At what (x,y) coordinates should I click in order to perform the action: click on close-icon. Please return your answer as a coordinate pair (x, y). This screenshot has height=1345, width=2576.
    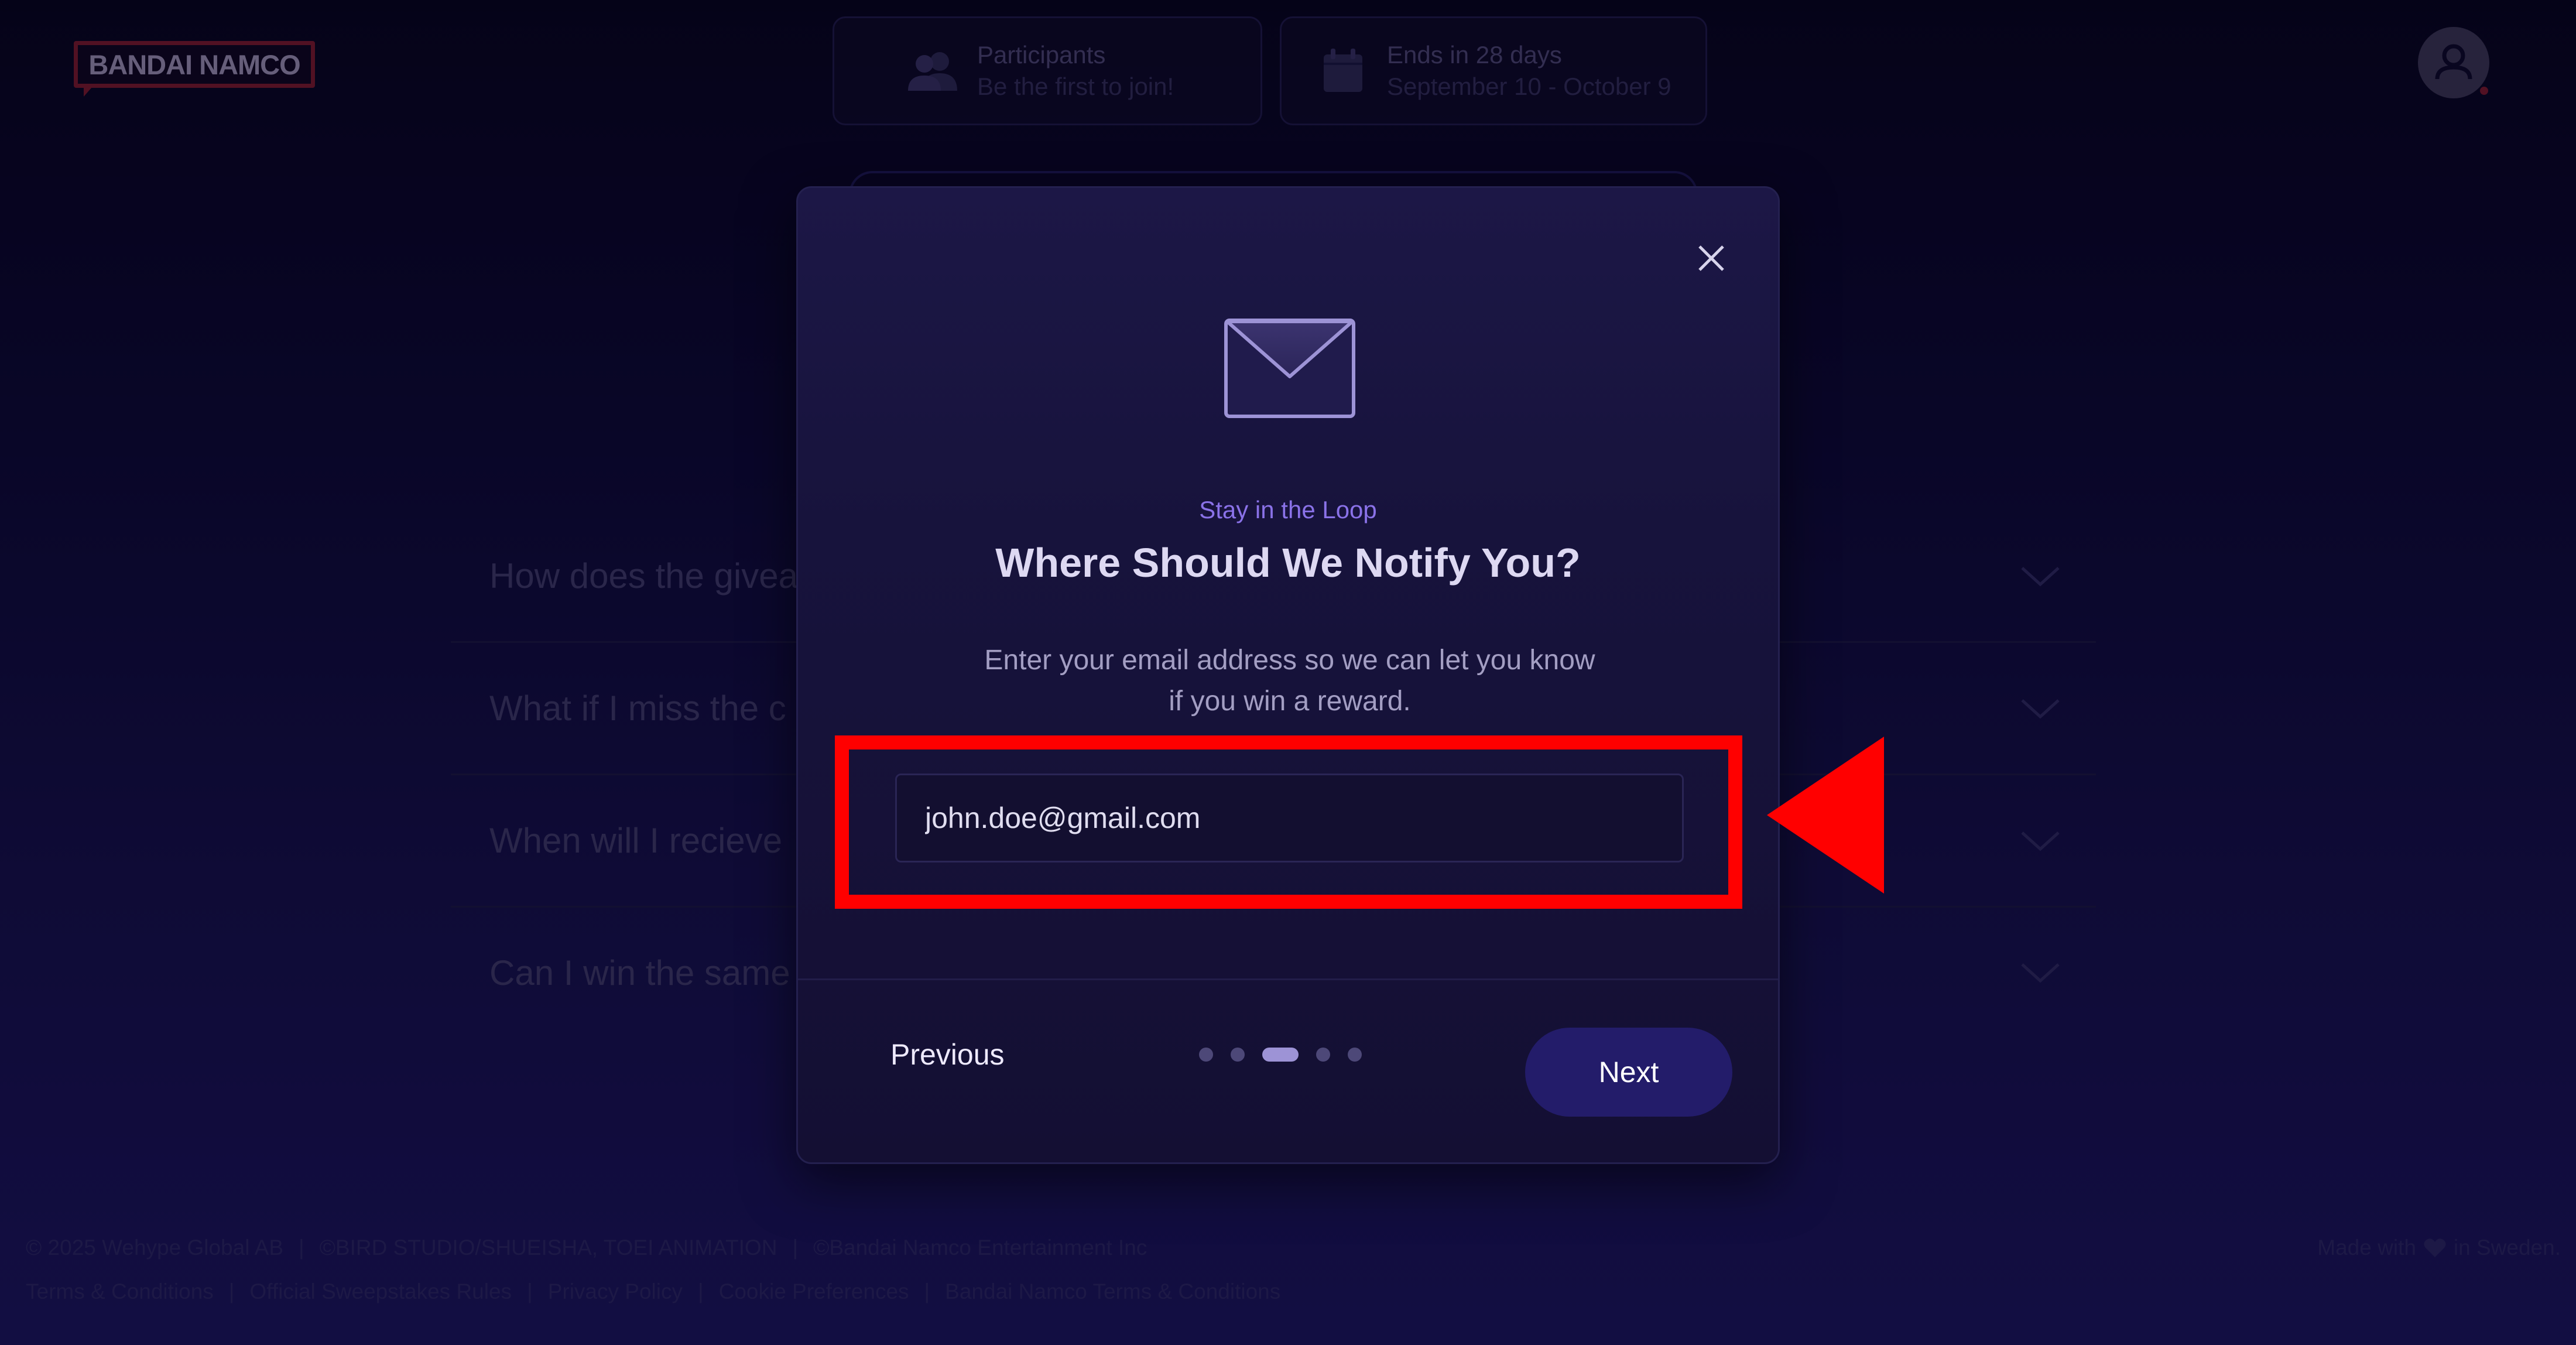
    Looking at the image, I should click on (1711, 258).